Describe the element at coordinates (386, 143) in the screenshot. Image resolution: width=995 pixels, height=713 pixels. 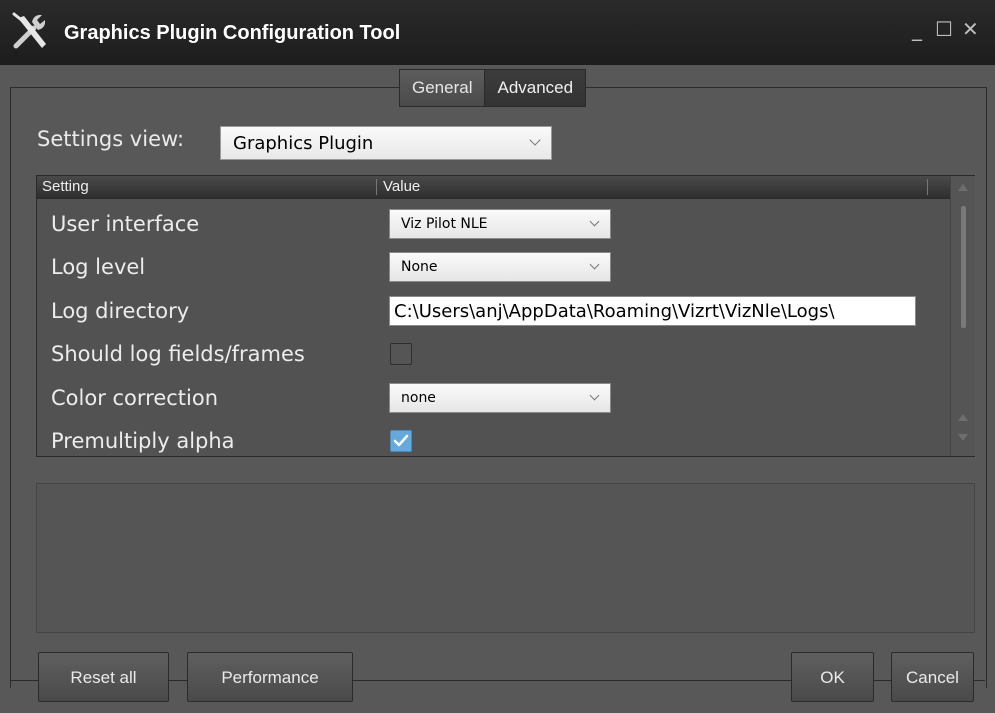
I see `settings-view-select: Graphics Plugin` at that location.